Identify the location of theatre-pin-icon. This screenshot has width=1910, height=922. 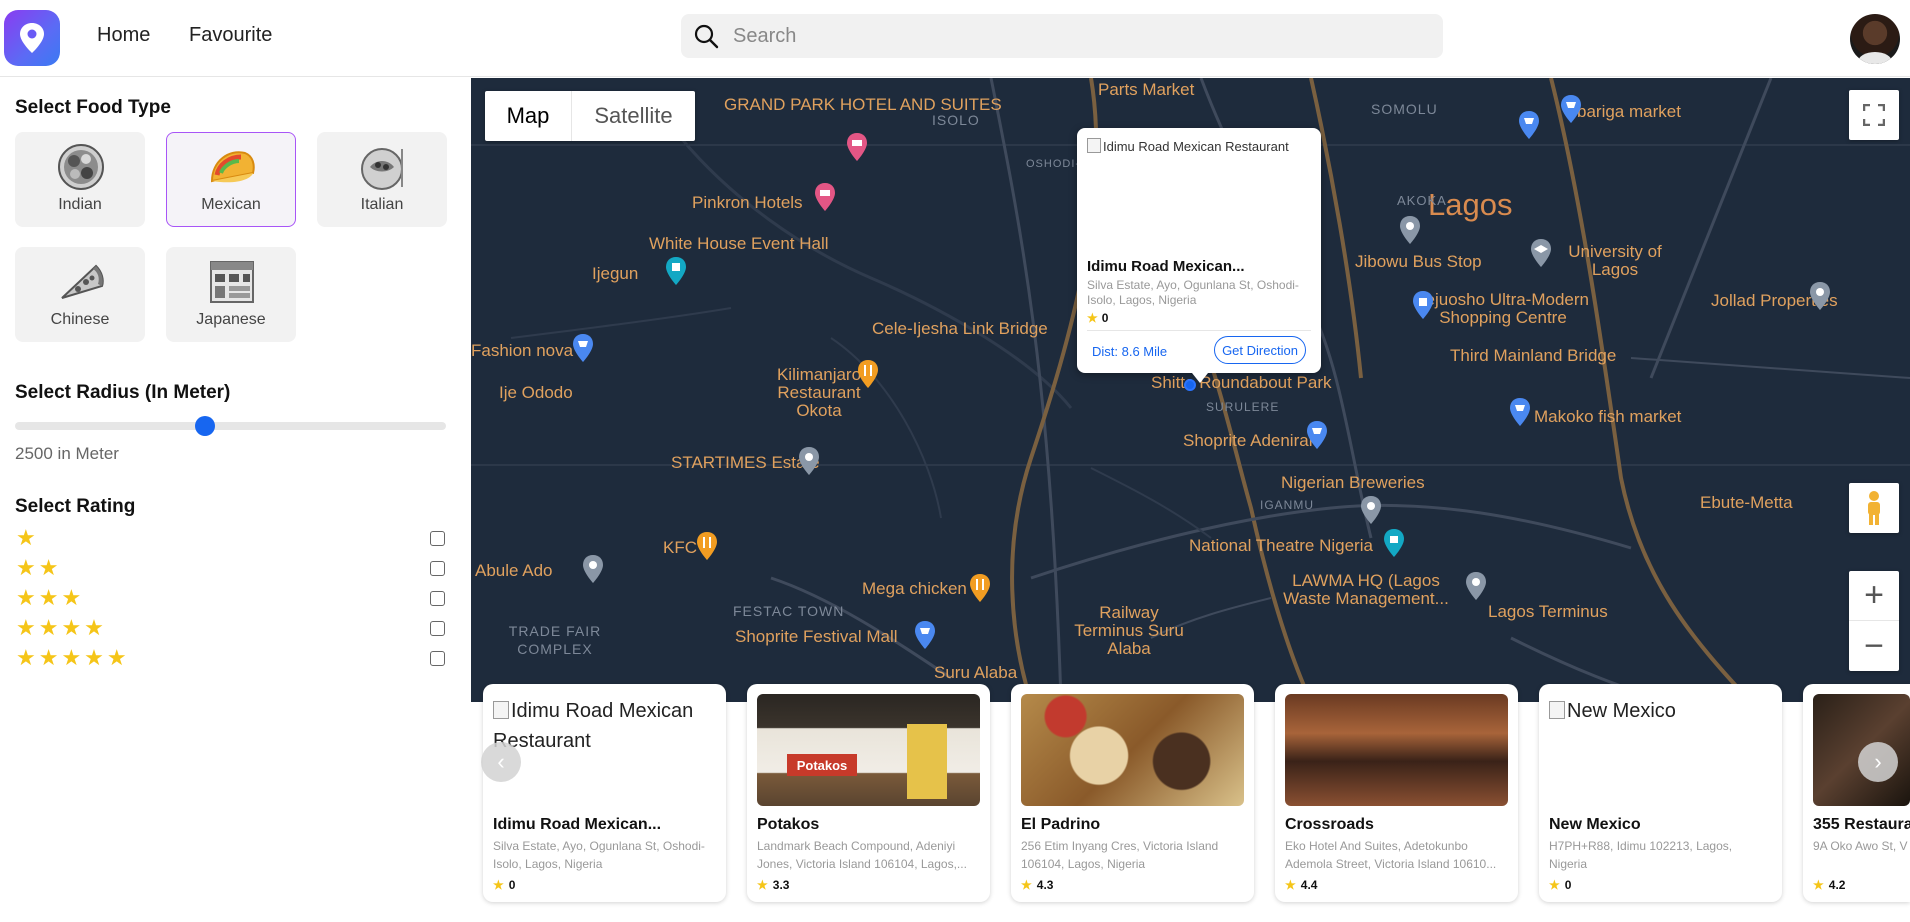
(1394, 543).